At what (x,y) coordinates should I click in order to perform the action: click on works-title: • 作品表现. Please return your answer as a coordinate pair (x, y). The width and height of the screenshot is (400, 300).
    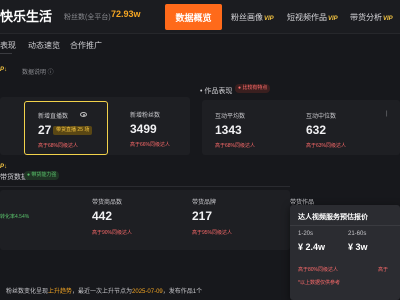
    Looking at the image, I should click on (216, 91).